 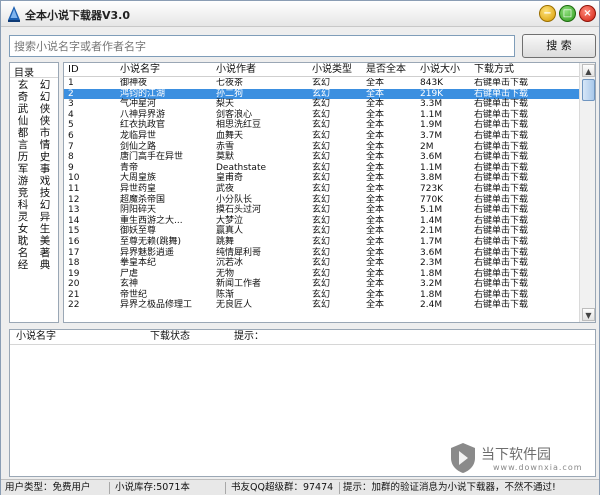 What do you see at coordinates (45, 265) in the screenshot?
I see `category-item: 典` at bounding box center [45, 265].